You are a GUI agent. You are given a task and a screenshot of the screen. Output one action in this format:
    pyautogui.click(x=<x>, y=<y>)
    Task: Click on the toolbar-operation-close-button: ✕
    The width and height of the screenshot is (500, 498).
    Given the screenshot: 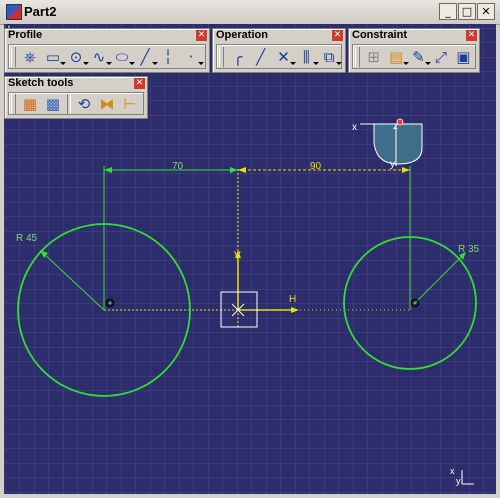 What is the action you would take?
    pyautogui.click(x=337, y=35)
    